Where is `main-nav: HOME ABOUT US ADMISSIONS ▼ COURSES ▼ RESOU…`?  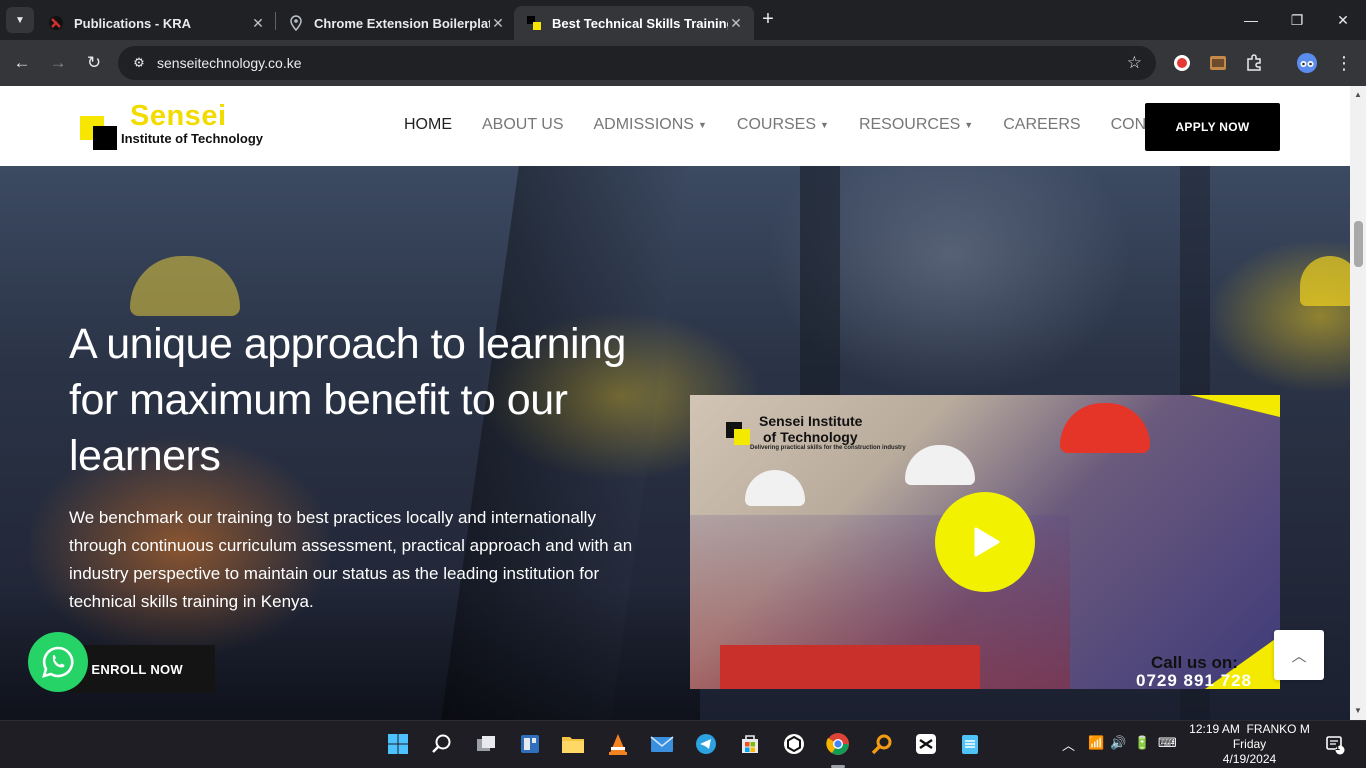
main-nav: HOME ABOUT US ADMISSIONS ▼ COURSES ▼ RESOU… is located at coordinates (815, 125).